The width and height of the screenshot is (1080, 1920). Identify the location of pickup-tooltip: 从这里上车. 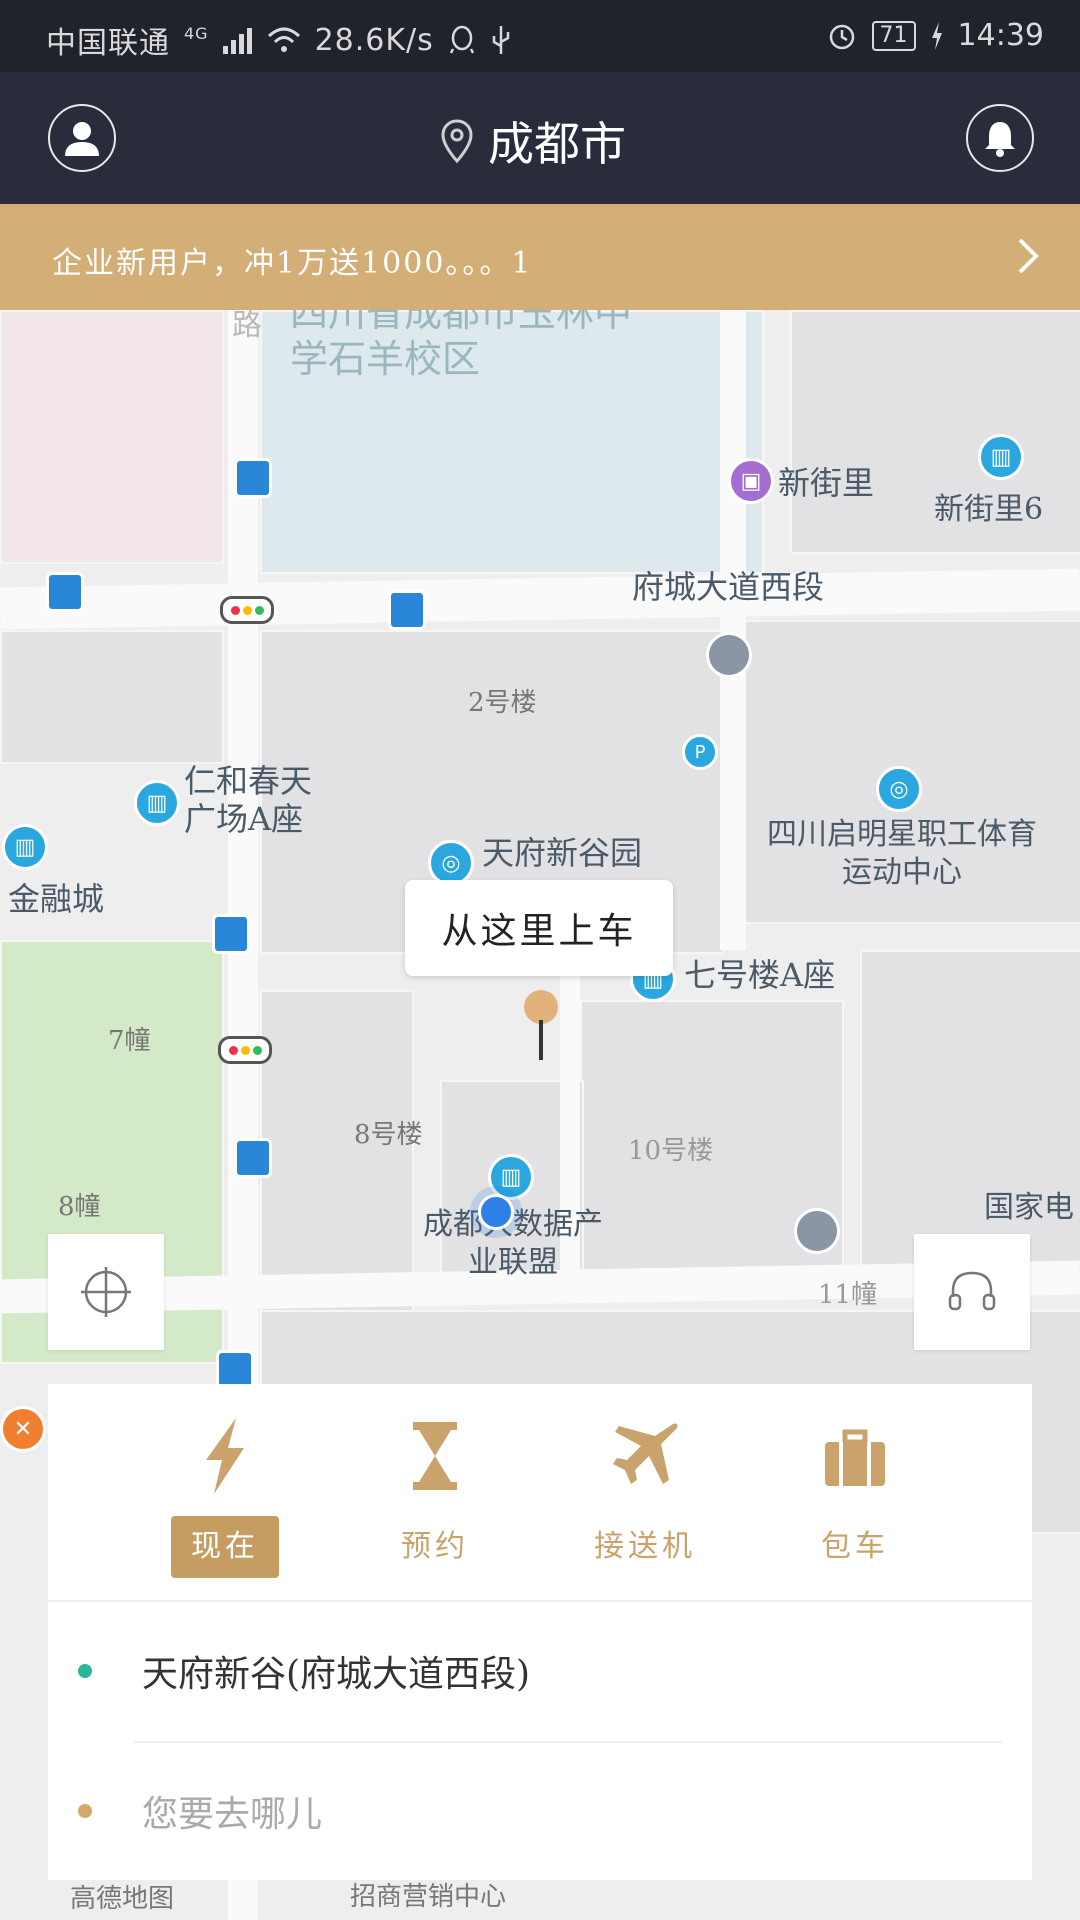
(539, 928).